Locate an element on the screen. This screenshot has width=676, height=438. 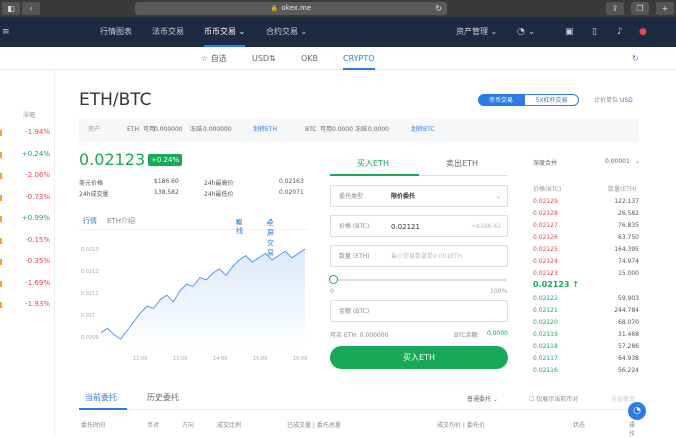
only-current-checkbox: ☐ 仅展示当前币对 is located at coordinates (553, 398).